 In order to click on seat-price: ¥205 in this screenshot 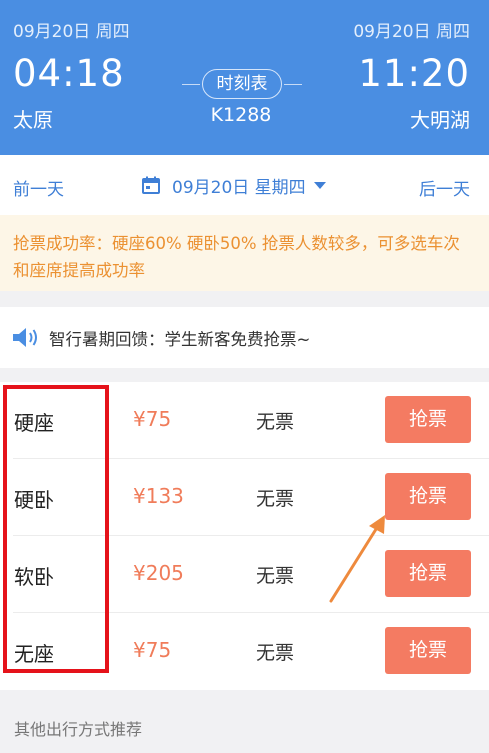, I will do `click(158, 573)`.